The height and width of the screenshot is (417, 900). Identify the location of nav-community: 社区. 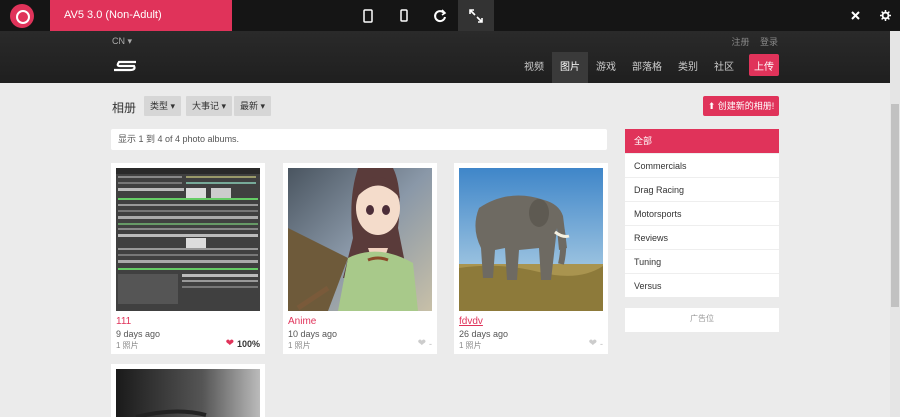
(724, 67).